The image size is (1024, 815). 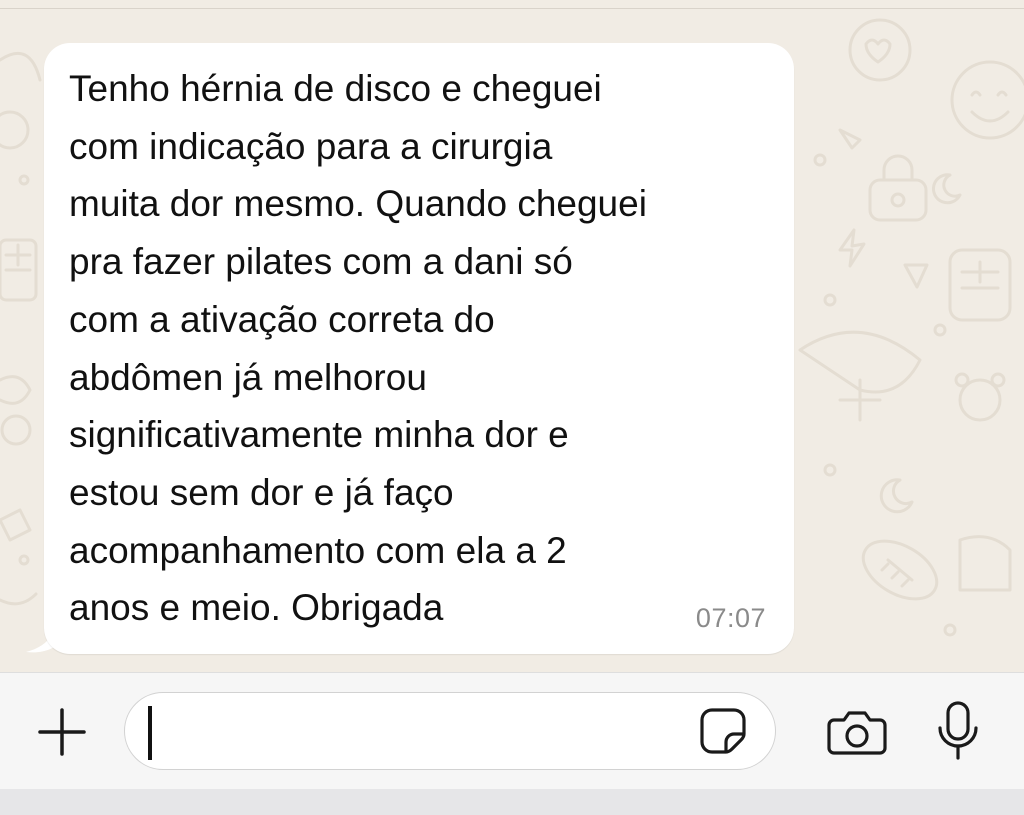 I want to click on message-timestamp: 07:07, so click(x=730, y=618).